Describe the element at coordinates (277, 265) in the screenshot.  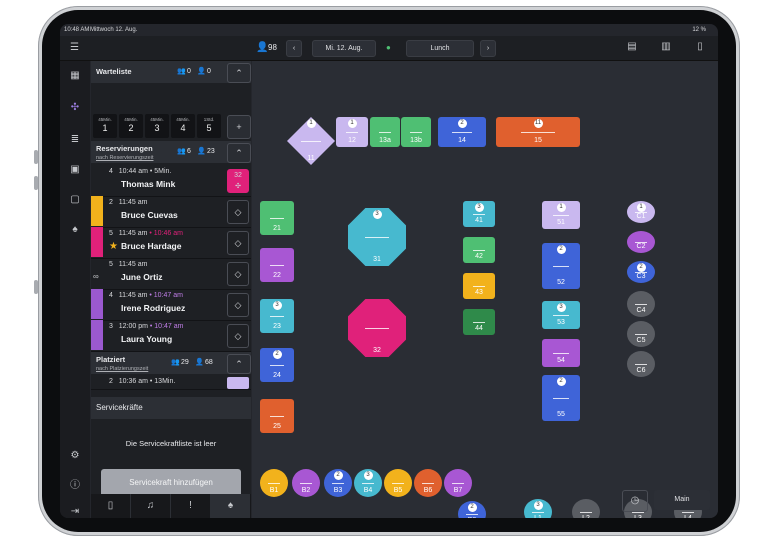
I see `table-22: 22` at that location.